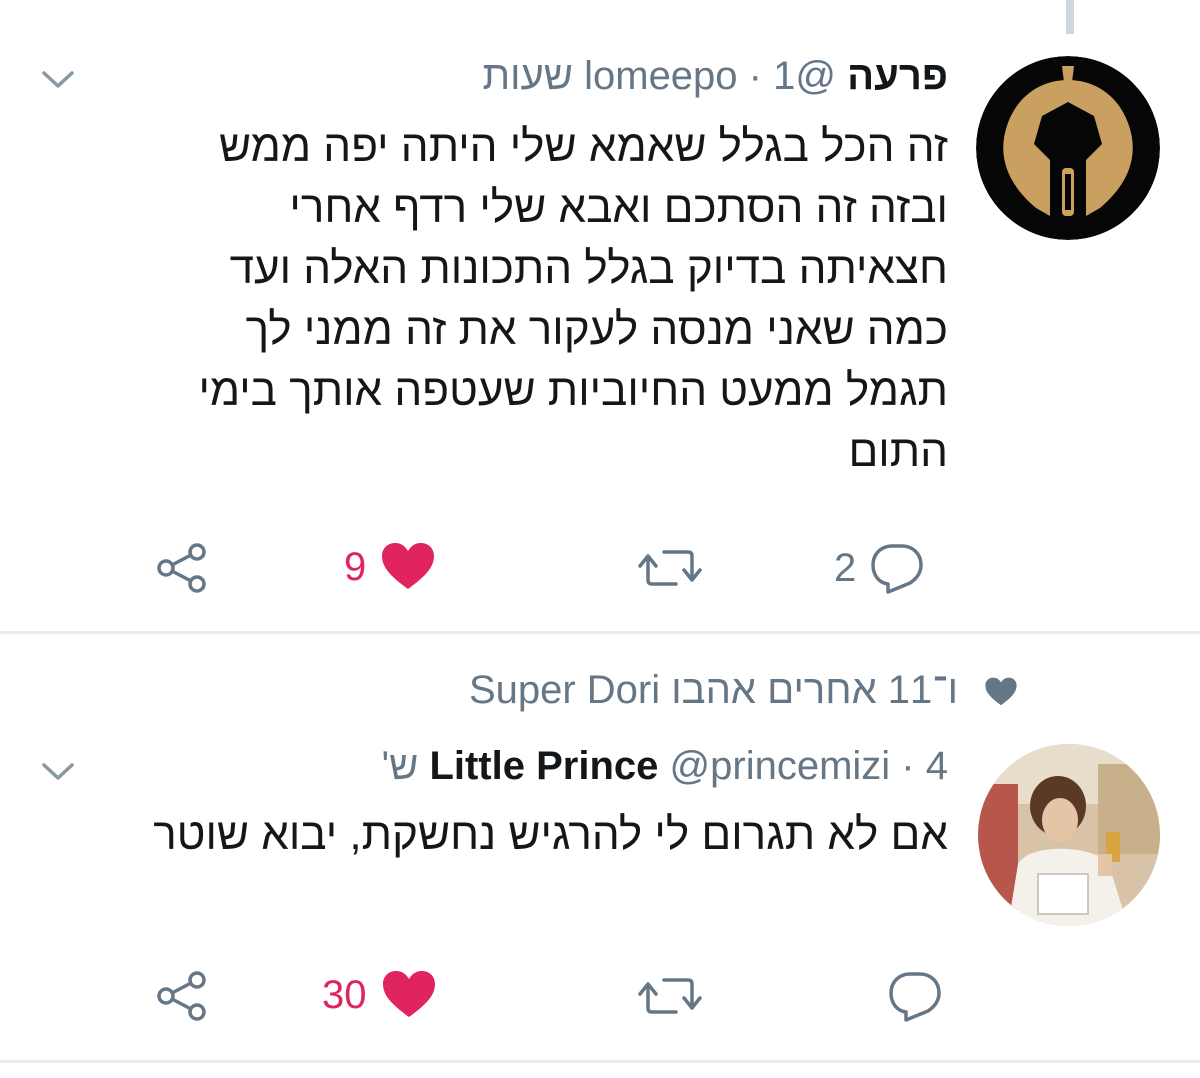  I want to click on profile-photo-icon, so click(1069, 835).